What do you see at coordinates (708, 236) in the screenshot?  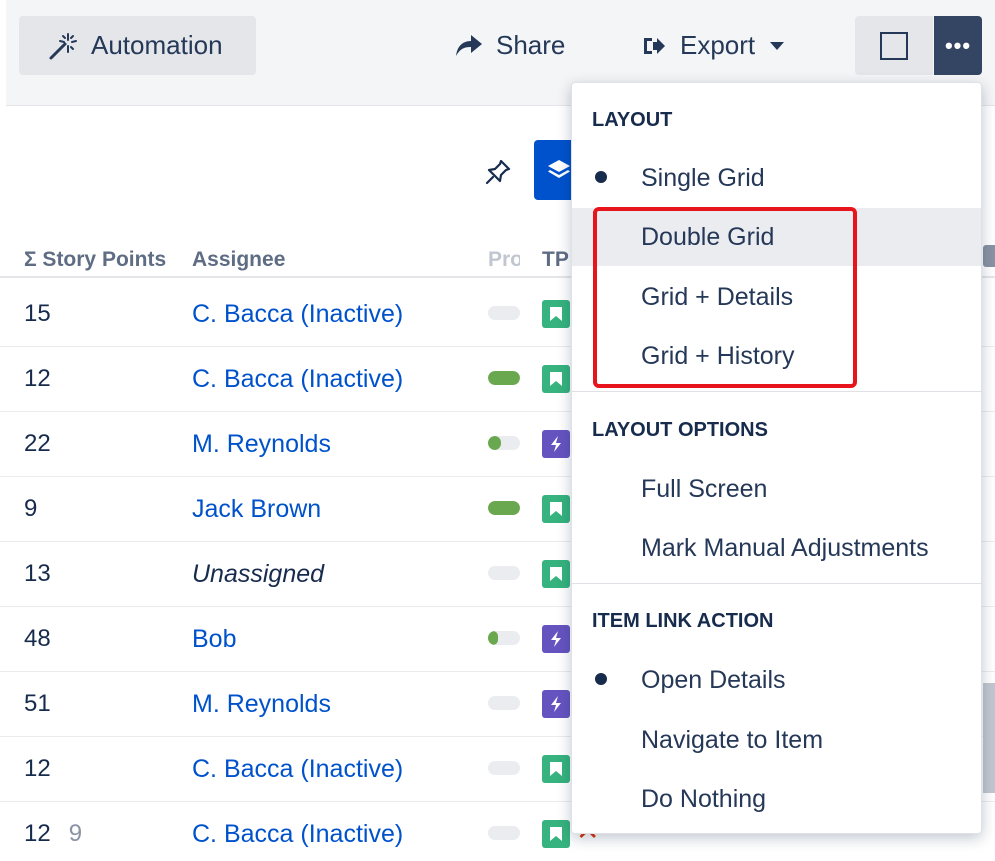 I see `menu-item-label: Double Grid` at bounding box center [708, 236].